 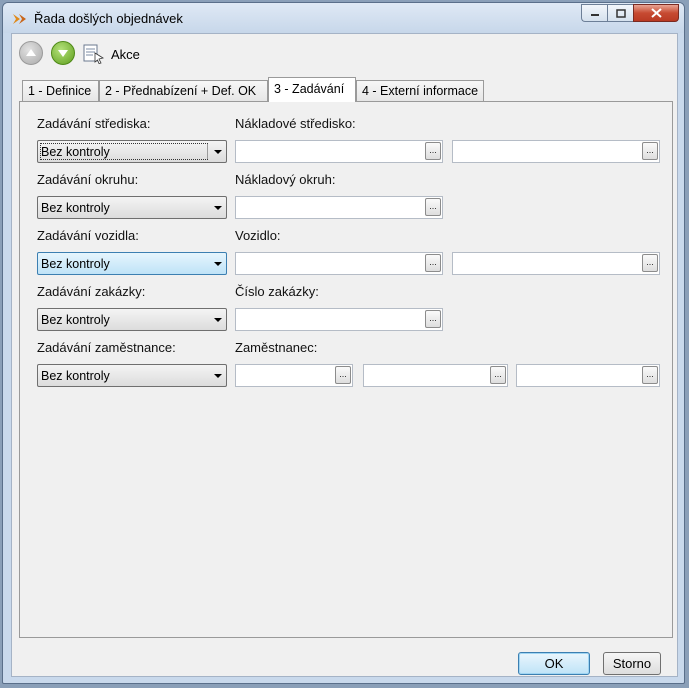 I want to click on move-up-button, so click(x=31, y=53).